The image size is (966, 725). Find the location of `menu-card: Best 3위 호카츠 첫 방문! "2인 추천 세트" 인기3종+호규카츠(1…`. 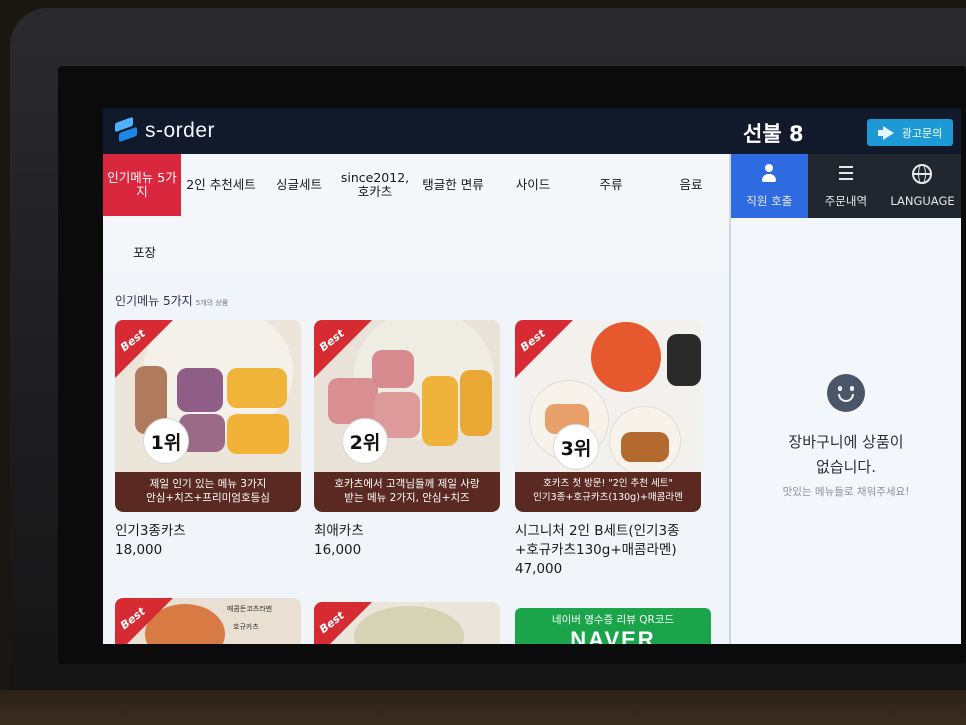

menu-card: Best 3위 호카츠 첫 방문! "2인 추천 세트" 인기3종+호규카츠(1… is located at coordinates (608, 448).